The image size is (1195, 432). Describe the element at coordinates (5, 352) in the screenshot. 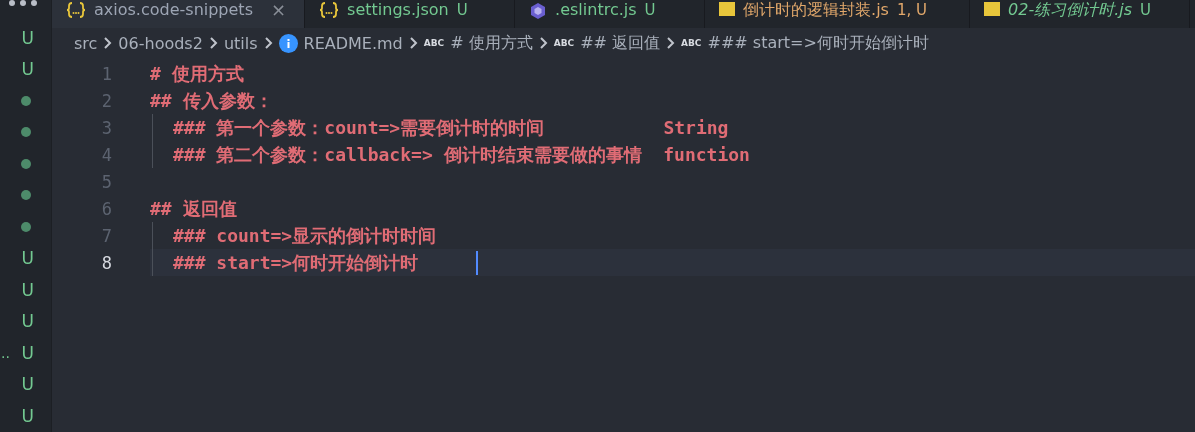

I see `file-name: ..` at that location.